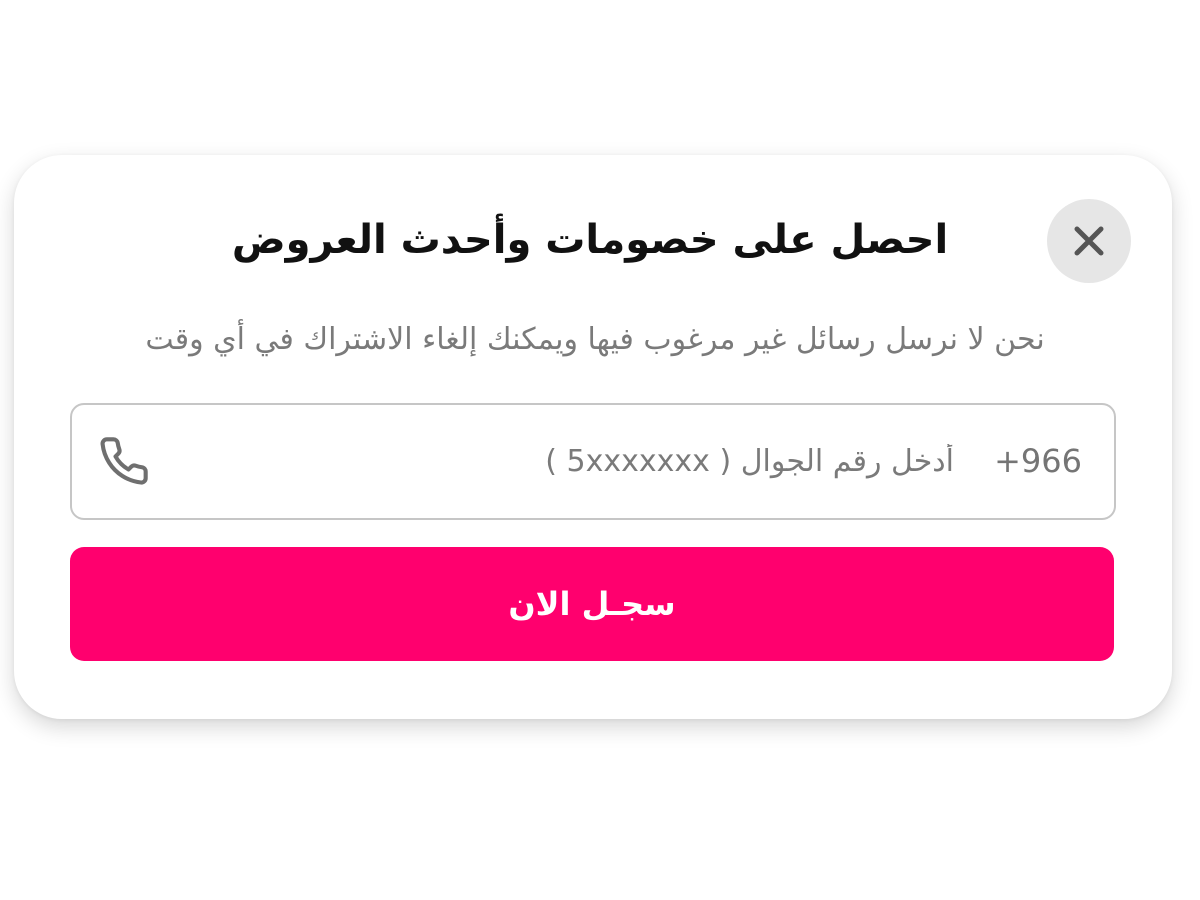 The height and width of the screenshot is (900, 1200). I want to click on phone-input, so click(634, 461).